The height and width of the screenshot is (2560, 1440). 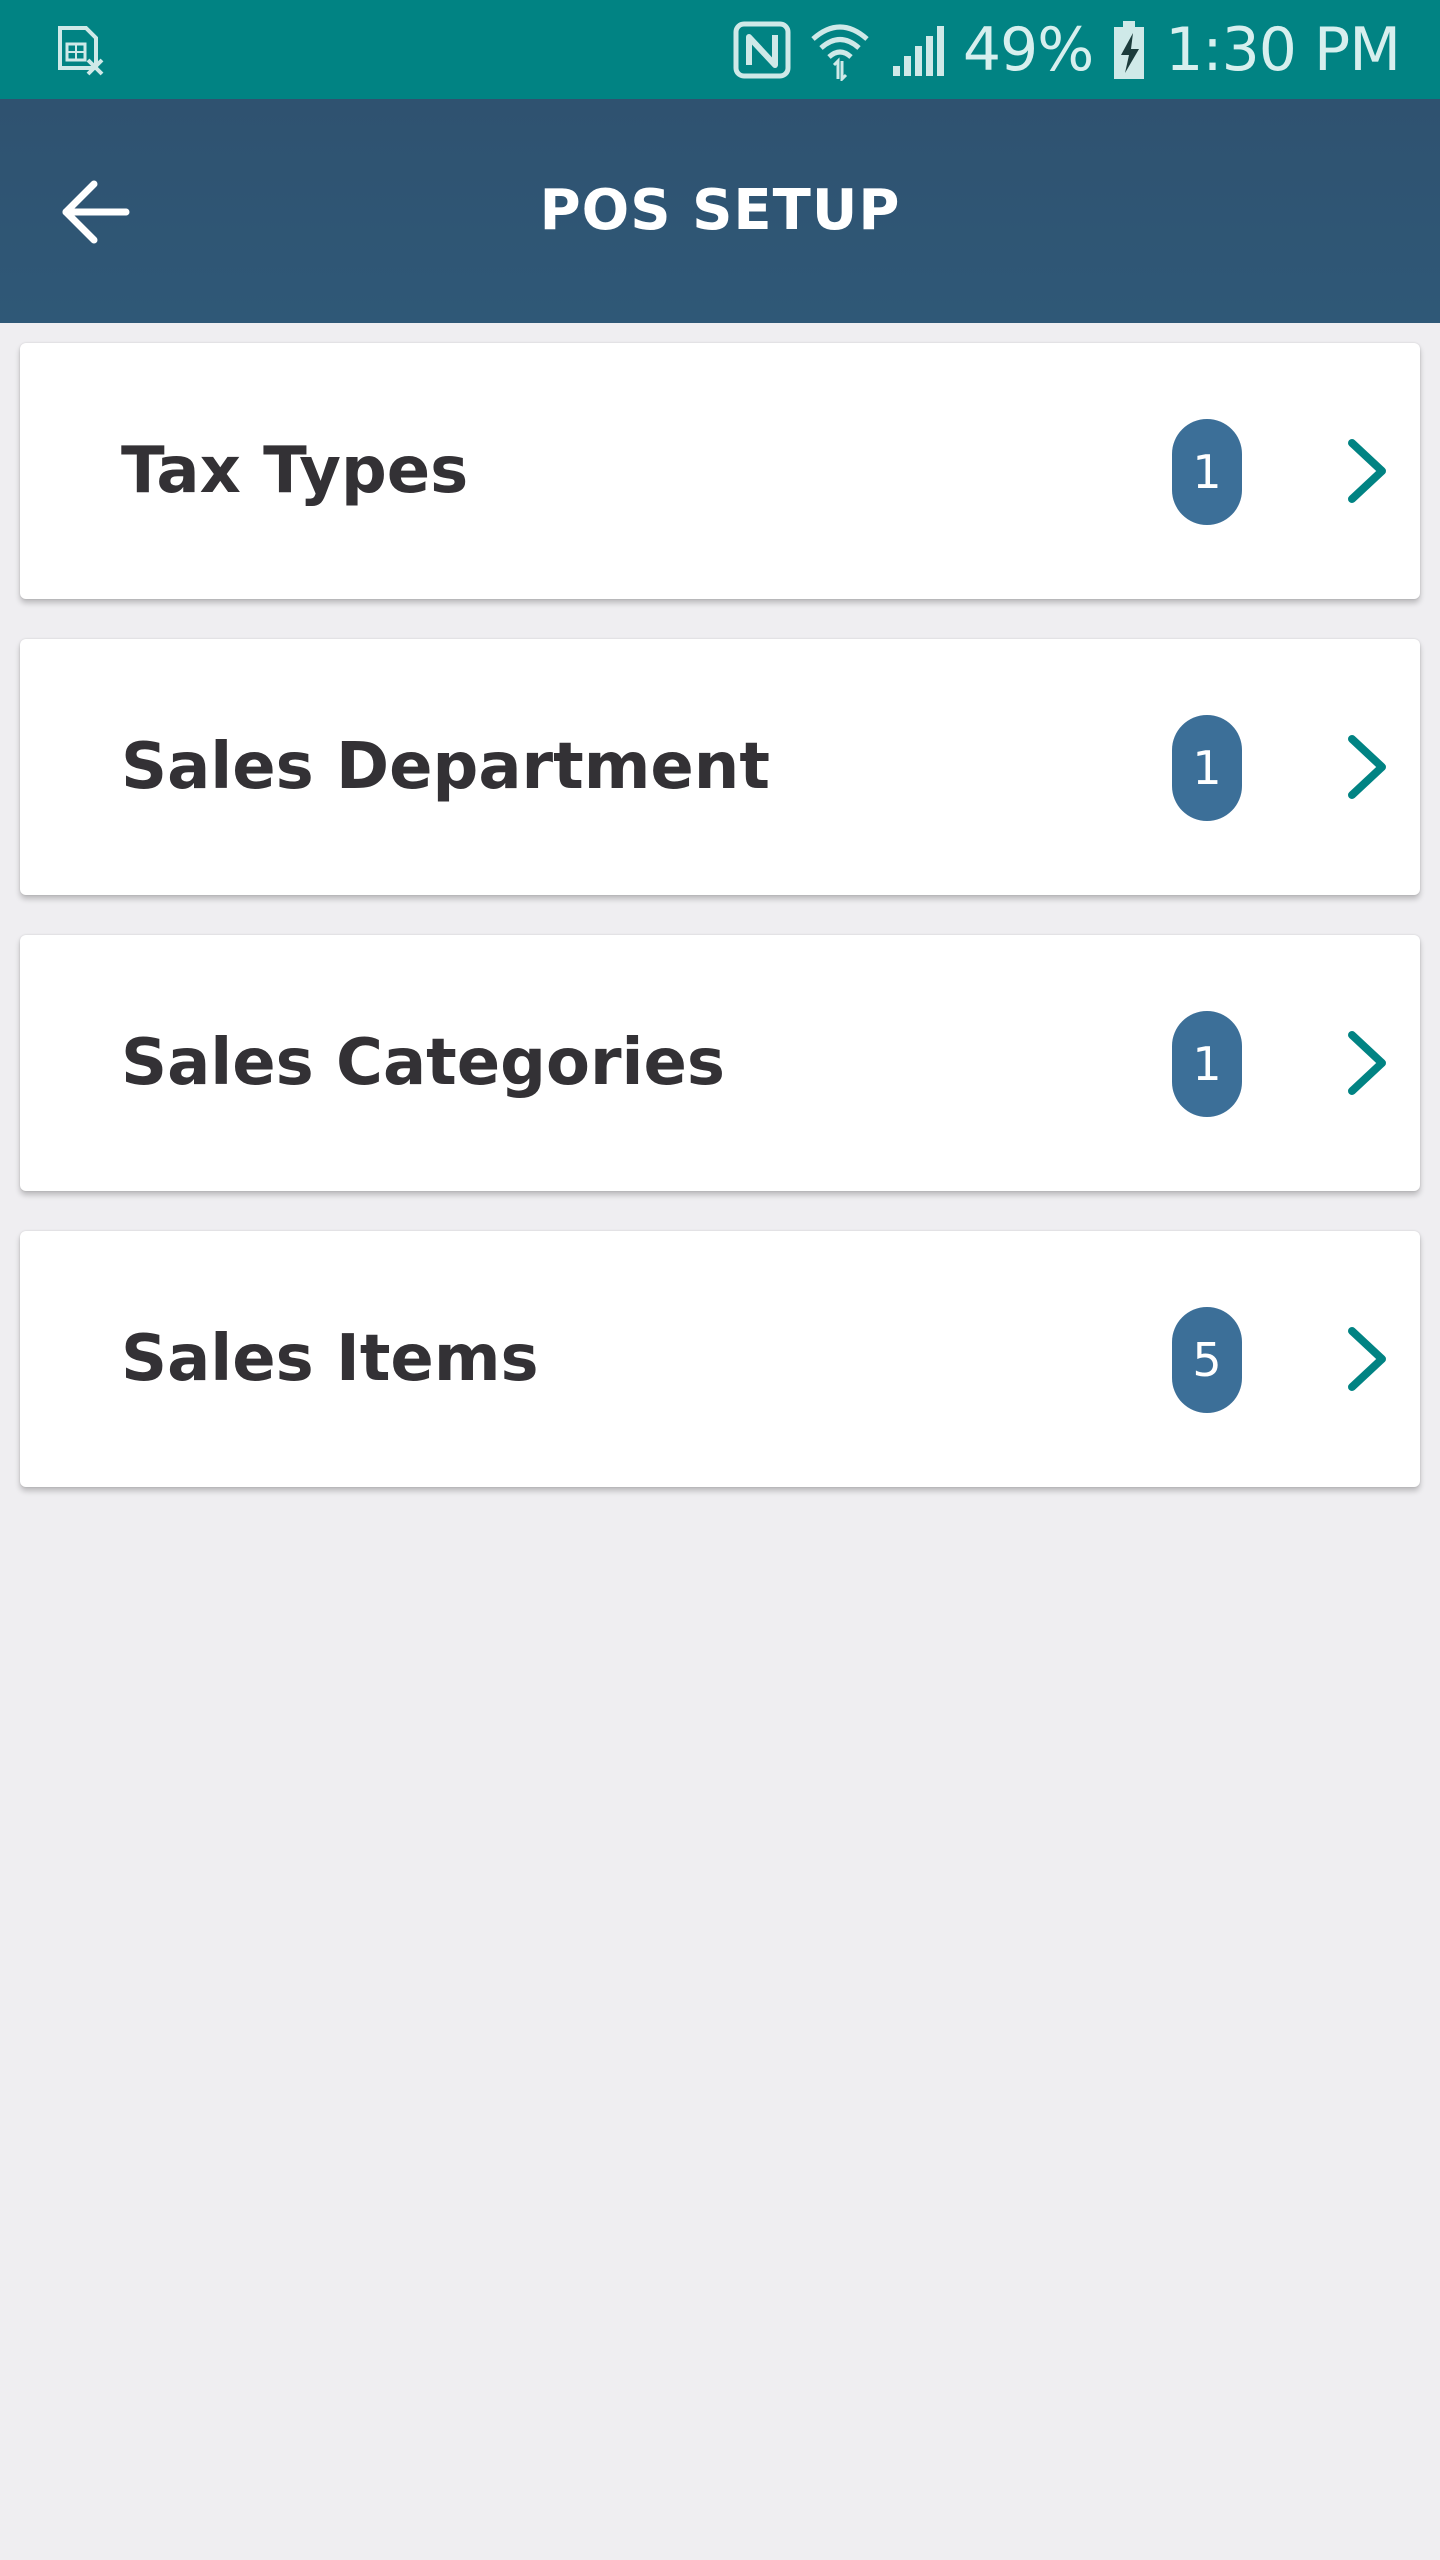 I want to click on nfc-icon, so click(x=762, y=50).